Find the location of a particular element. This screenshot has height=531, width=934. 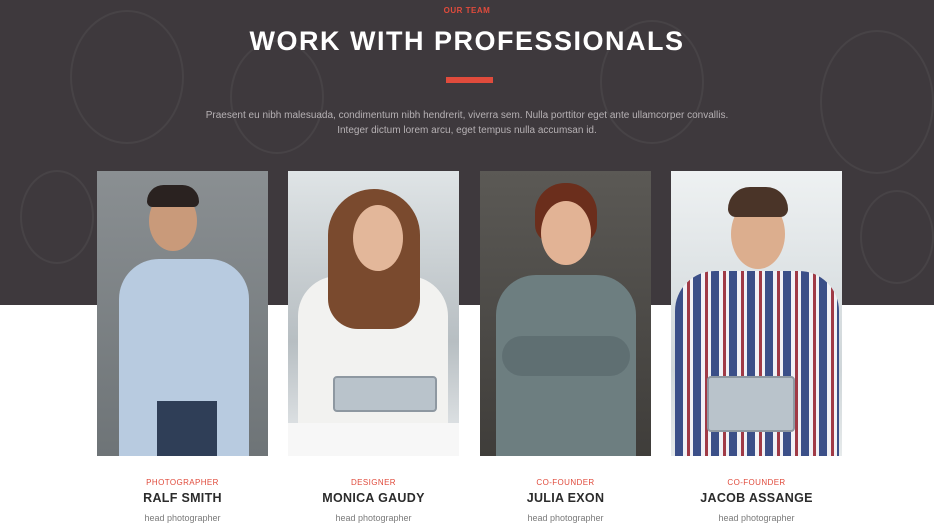

member-name: RALF SMITH is located at coordinates (182, 498).